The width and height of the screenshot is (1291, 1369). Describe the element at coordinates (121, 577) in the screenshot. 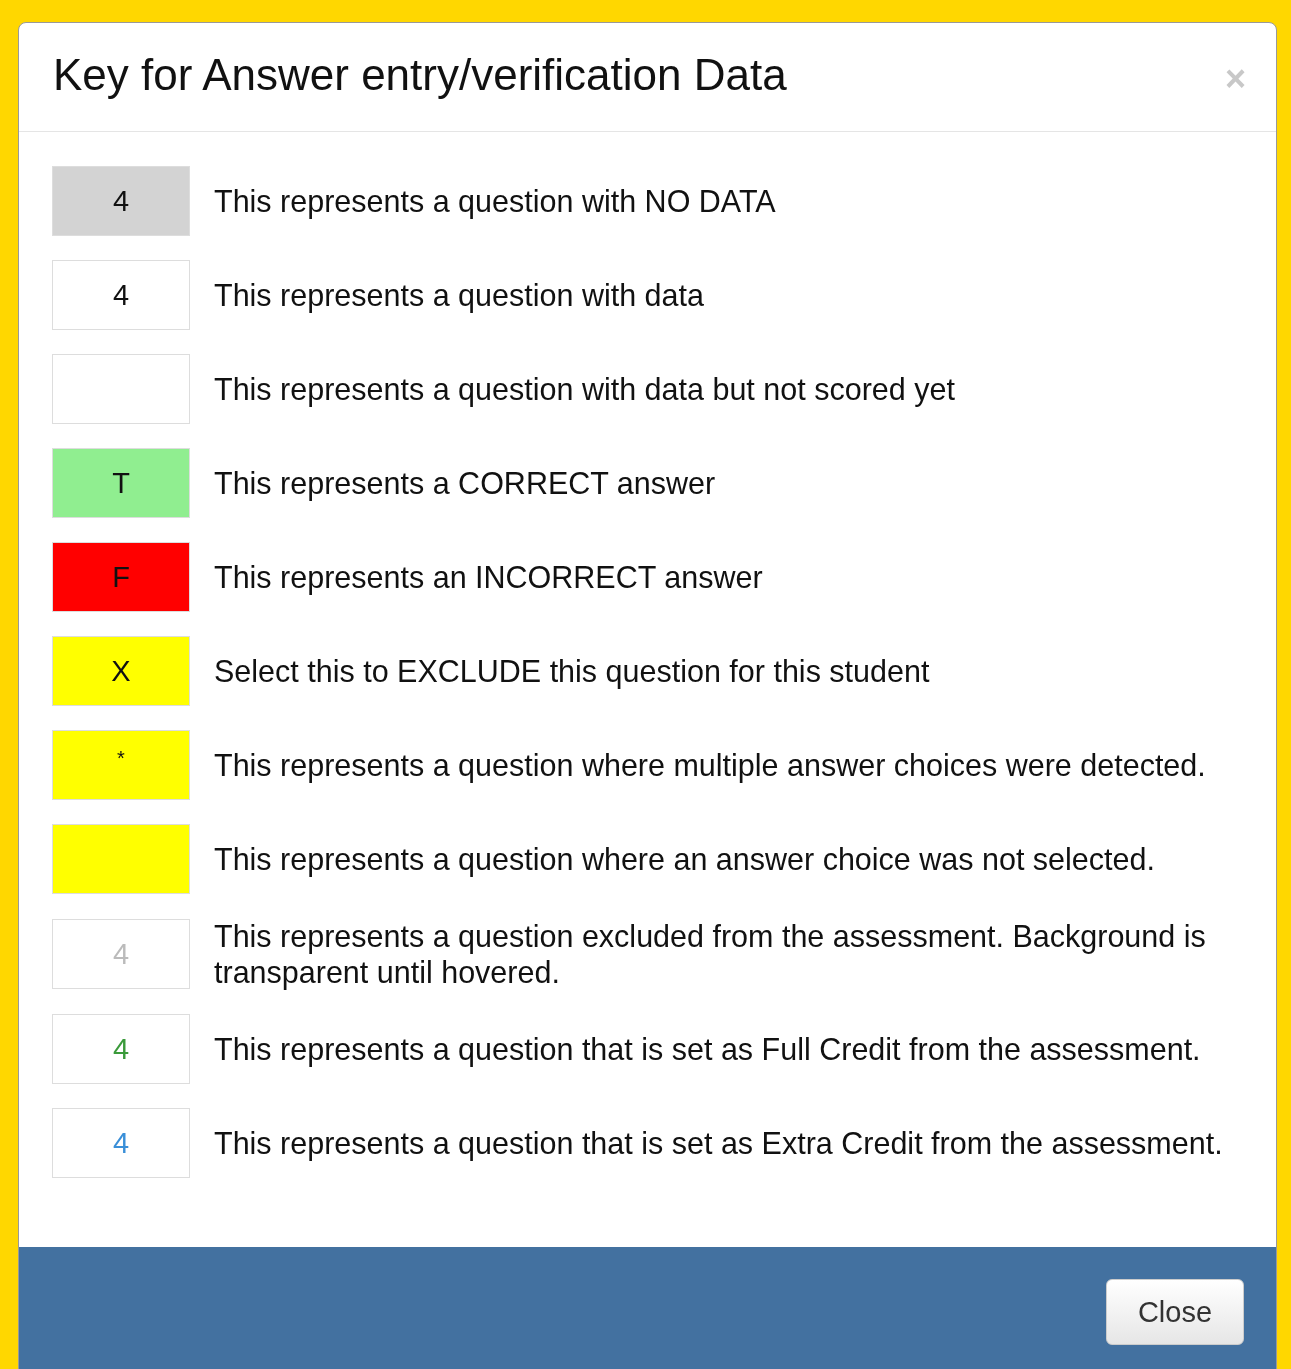

I see `swatch-label: F` at that location.